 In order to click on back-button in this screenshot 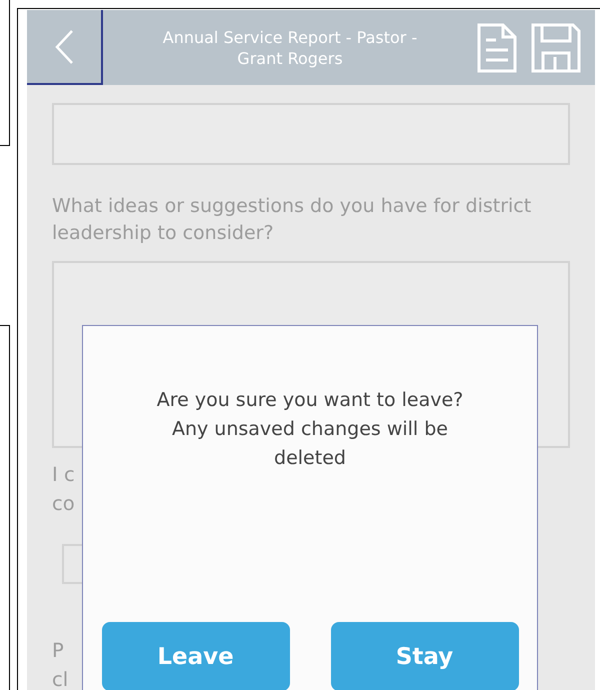, I will do `click(65, 47)`.